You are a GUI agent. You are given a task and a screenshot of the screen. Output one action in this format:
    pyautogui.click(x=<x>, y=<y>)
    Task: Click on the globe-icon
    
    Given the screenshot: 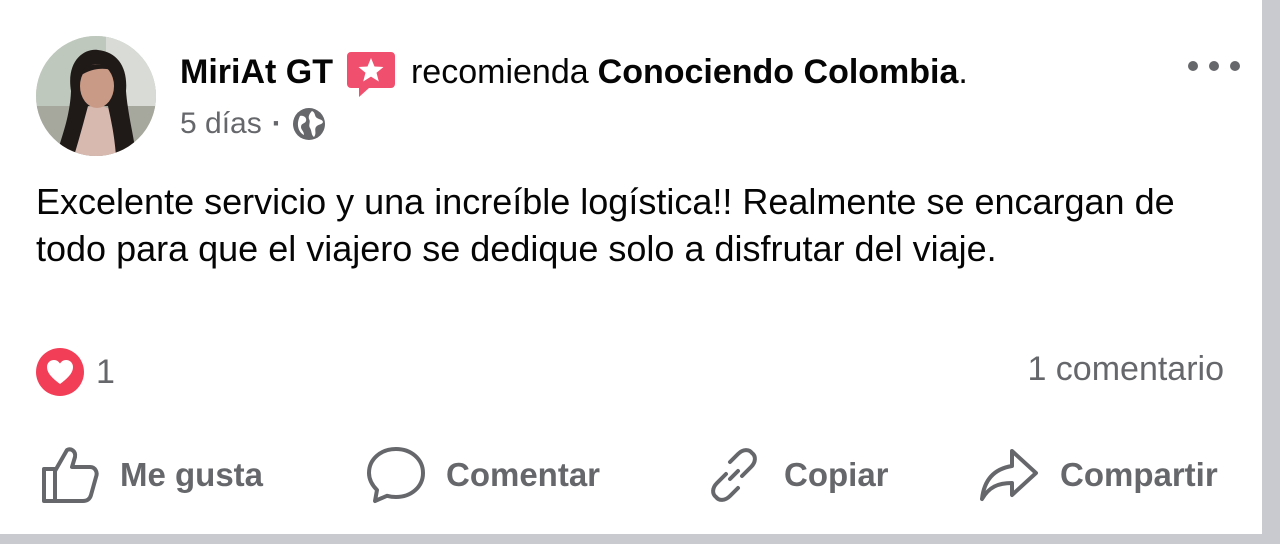 What is the action you would take?
    pyautogui.click(x=308, y=124)
    